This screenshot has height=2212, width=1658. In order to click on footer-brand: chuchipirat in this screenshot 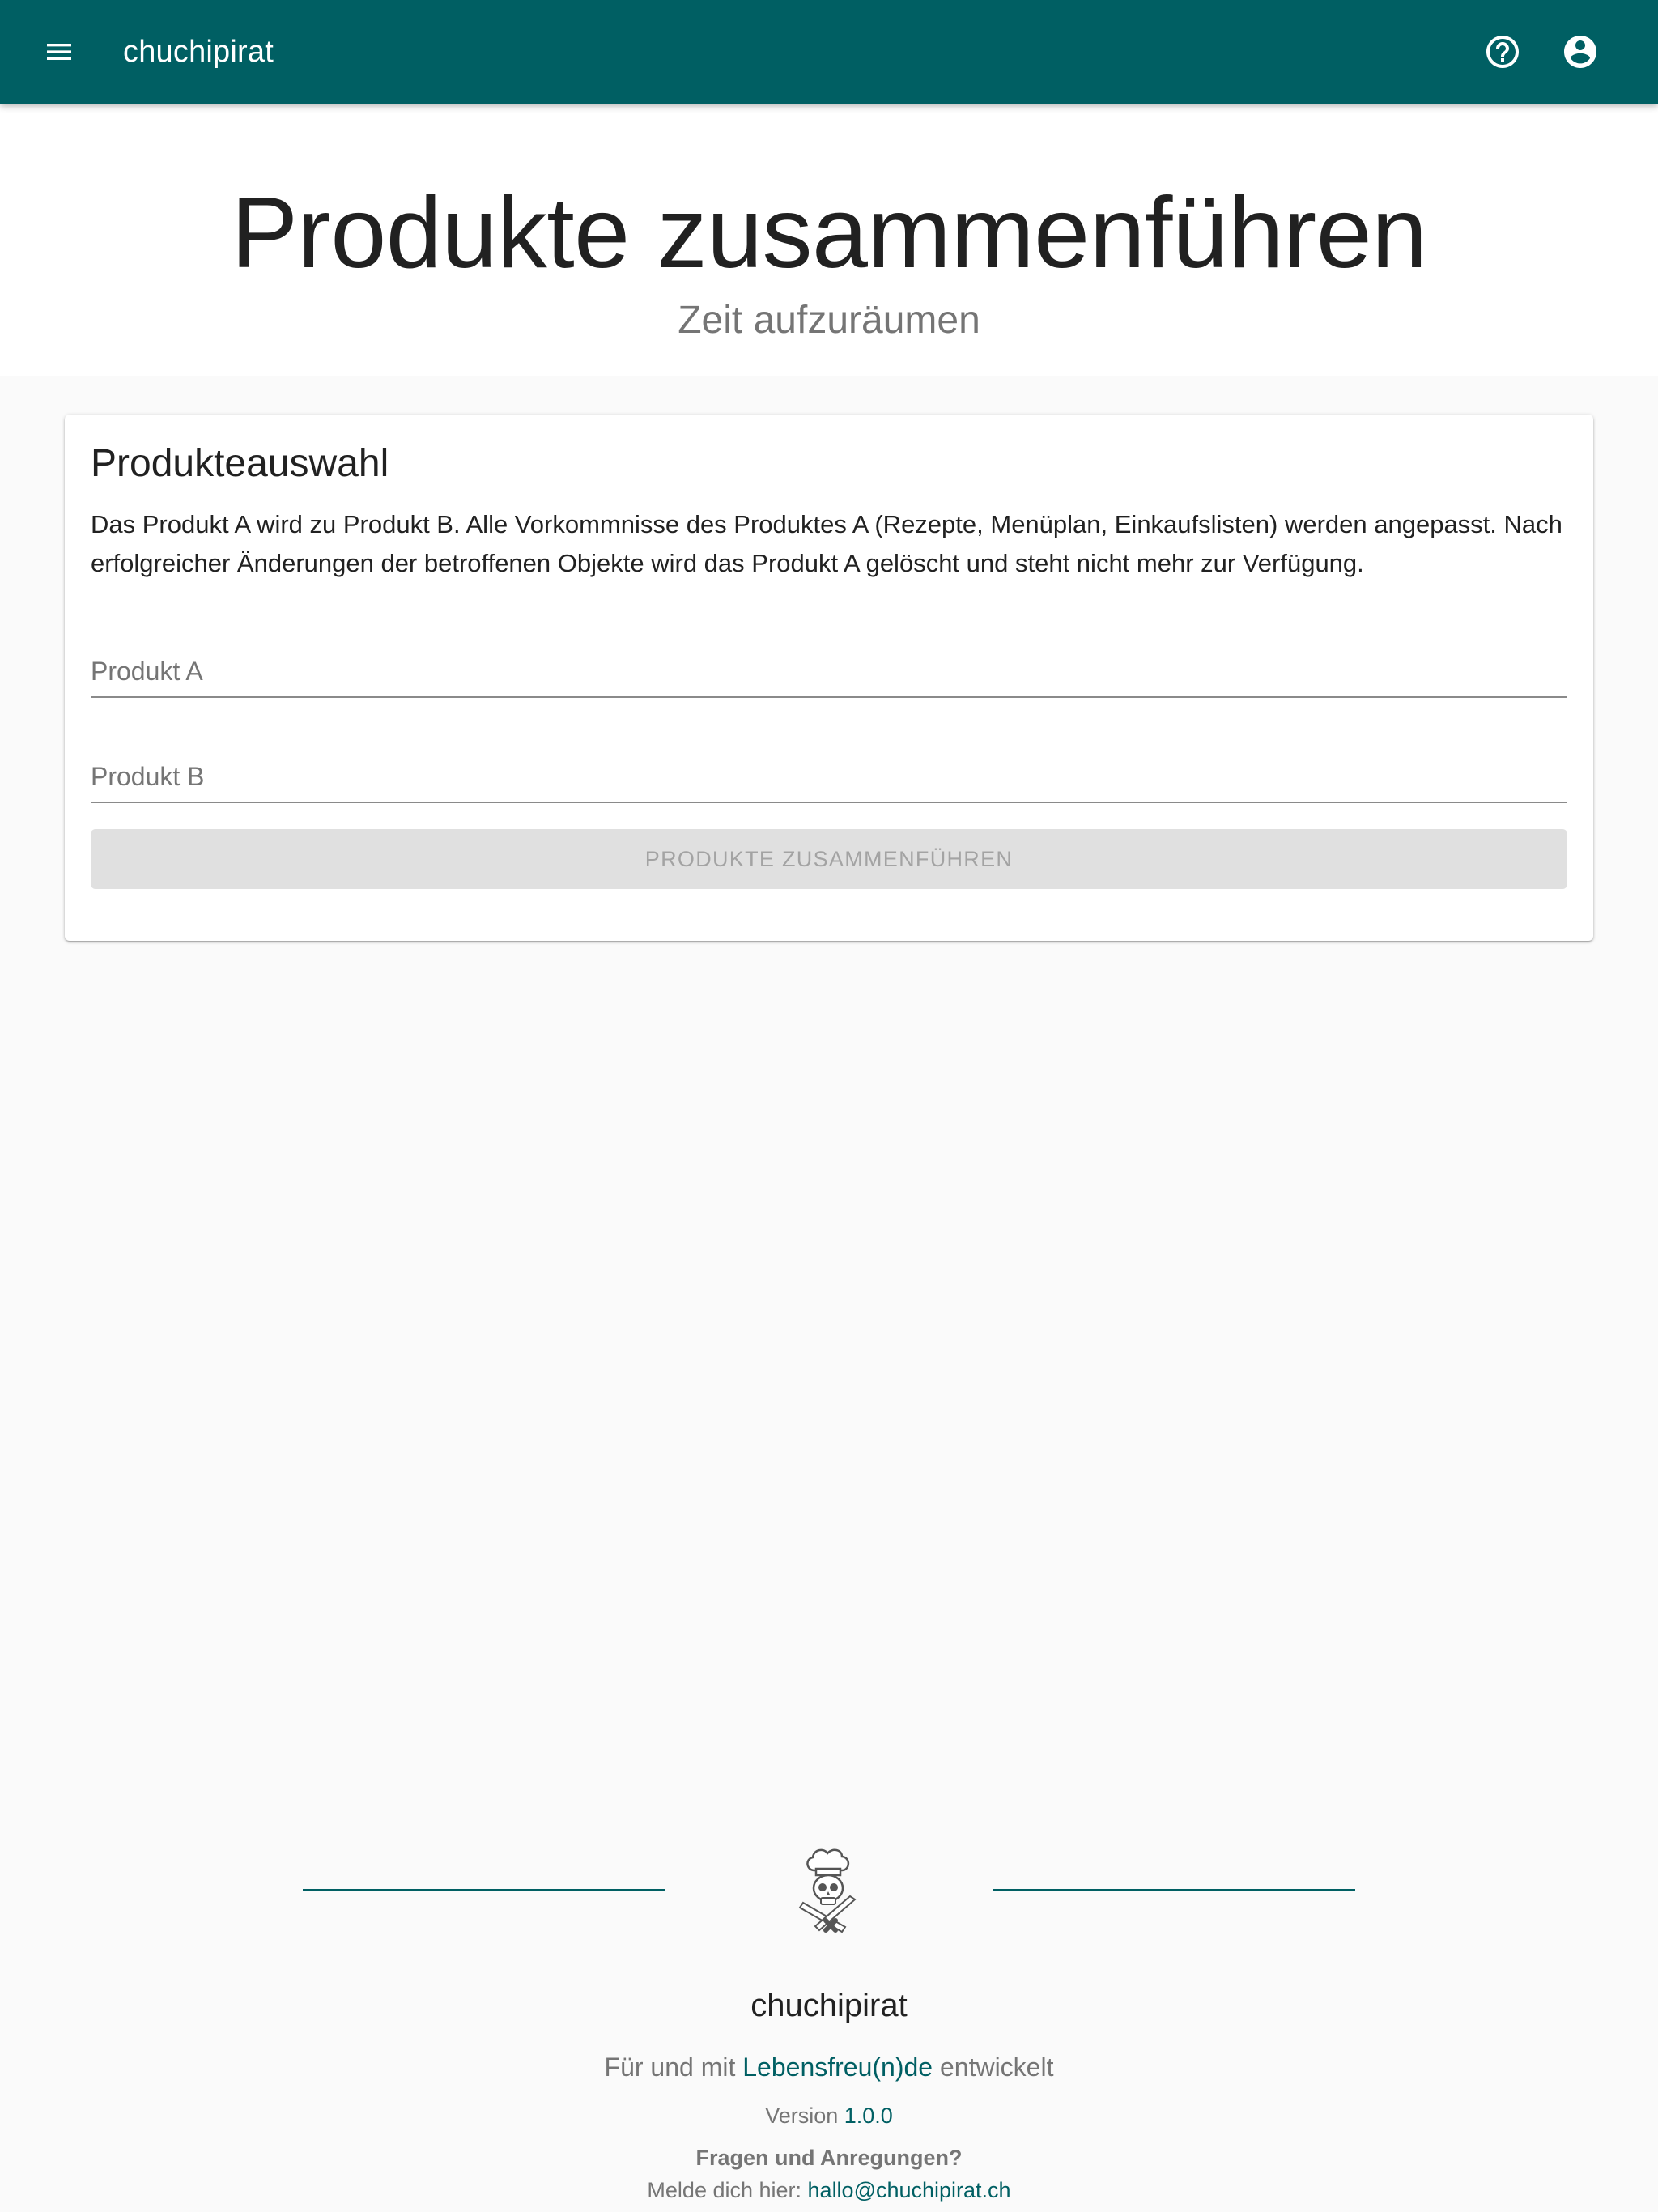, I will do `click(829, 2006)`.